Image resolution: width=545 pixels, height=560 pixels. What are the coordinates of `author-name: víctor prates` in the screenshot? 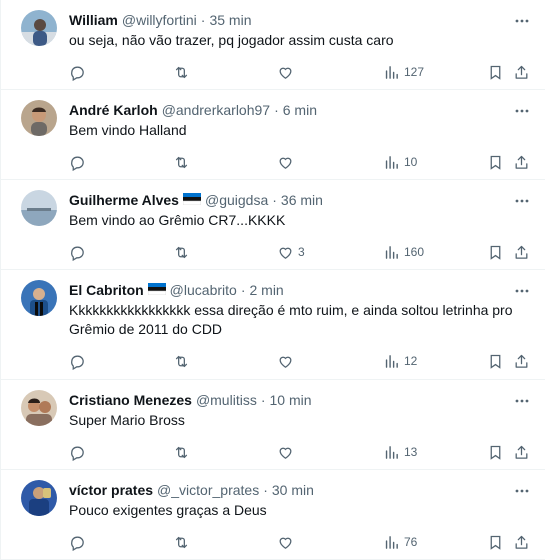 It's located at (111, 490).